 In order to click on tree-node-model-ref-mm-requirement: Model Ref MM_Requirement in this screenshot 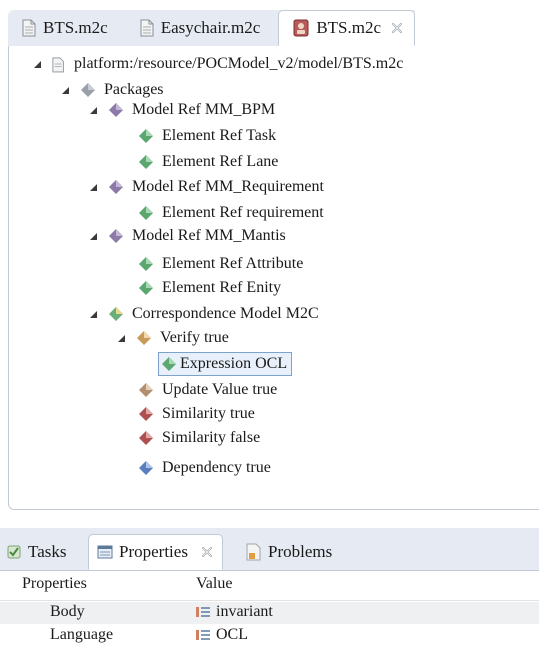, I will do `click(206, 187)`.